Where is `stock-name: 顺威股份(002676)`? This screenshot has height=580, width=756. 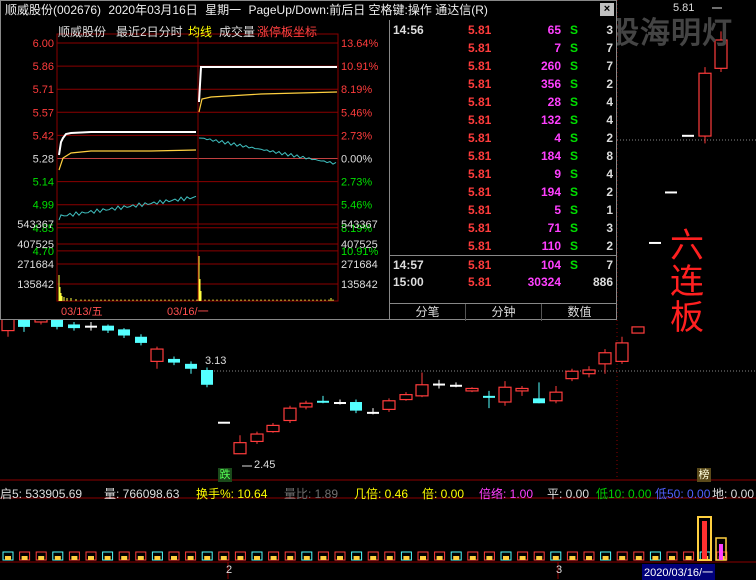
stock-name: 顺威股份(002676) is located at coordinates (53, 10).